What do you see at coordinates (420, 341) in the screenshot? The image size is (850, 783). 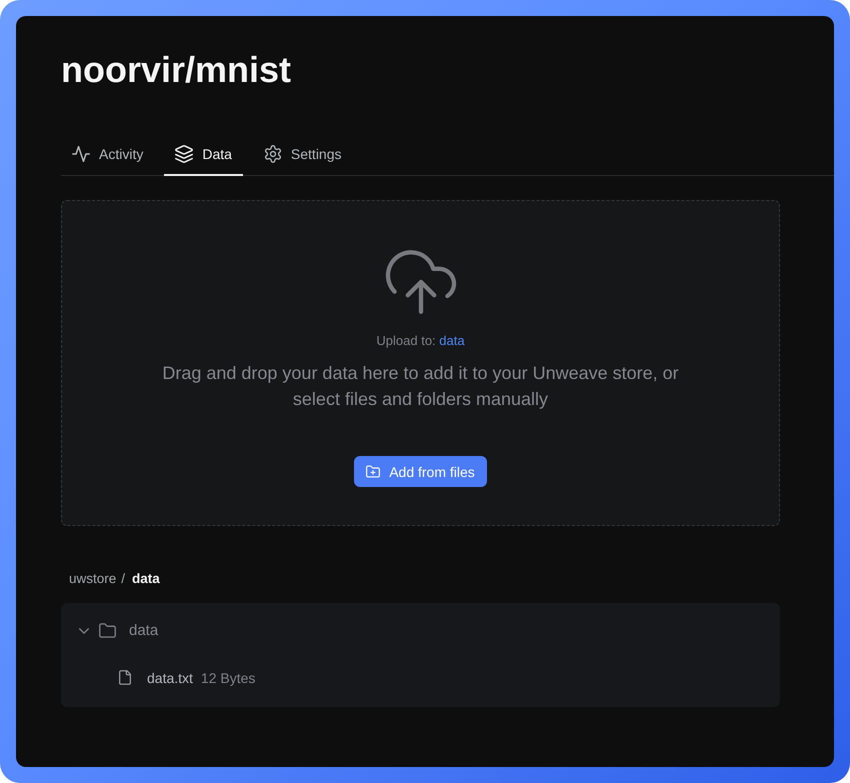 I see `upload-destination: Upload to: data` at bounding box center [420, 341].